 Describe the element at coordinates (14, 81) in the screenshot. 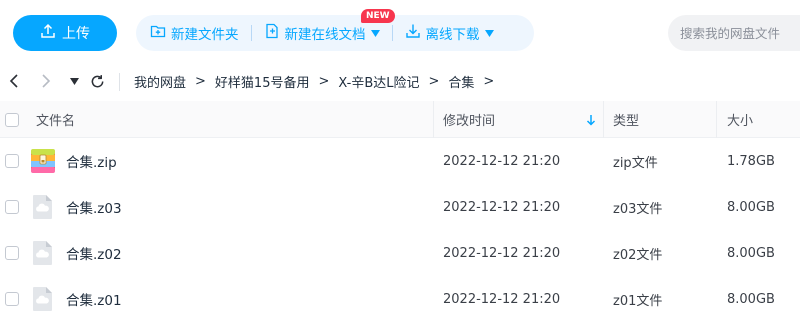

I see `back-arrow-icon` at that location.